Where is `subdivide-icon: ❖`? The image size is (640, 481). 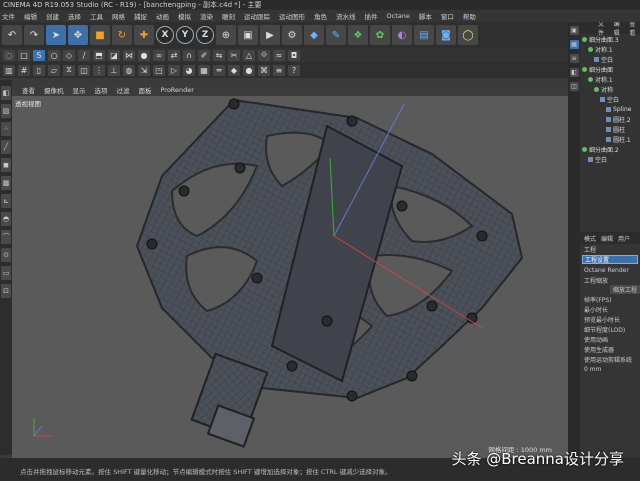 subdivide-icon: ❖ is located at coordinates (358, 35).